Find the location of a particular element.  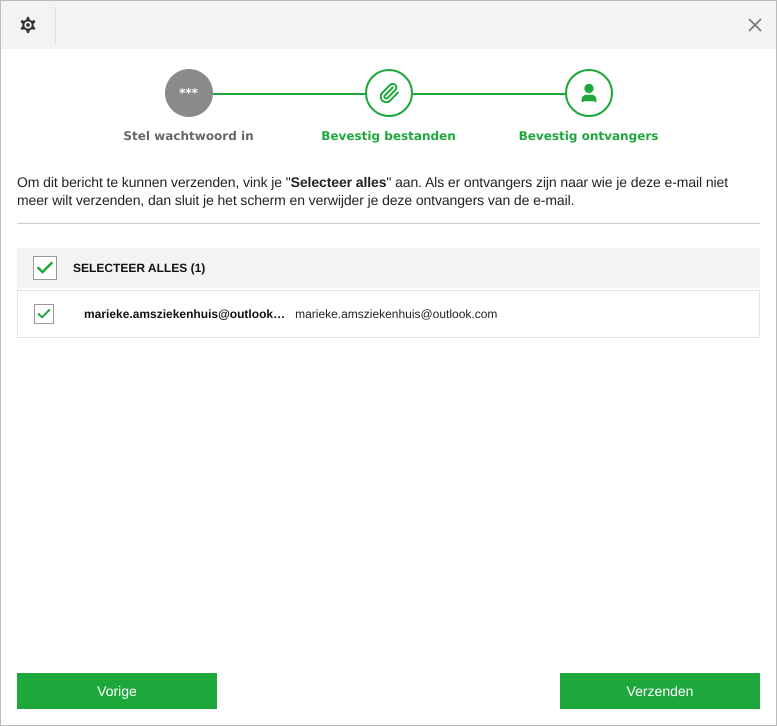

send-button: Verzenden is located at coordinates (660, 691).